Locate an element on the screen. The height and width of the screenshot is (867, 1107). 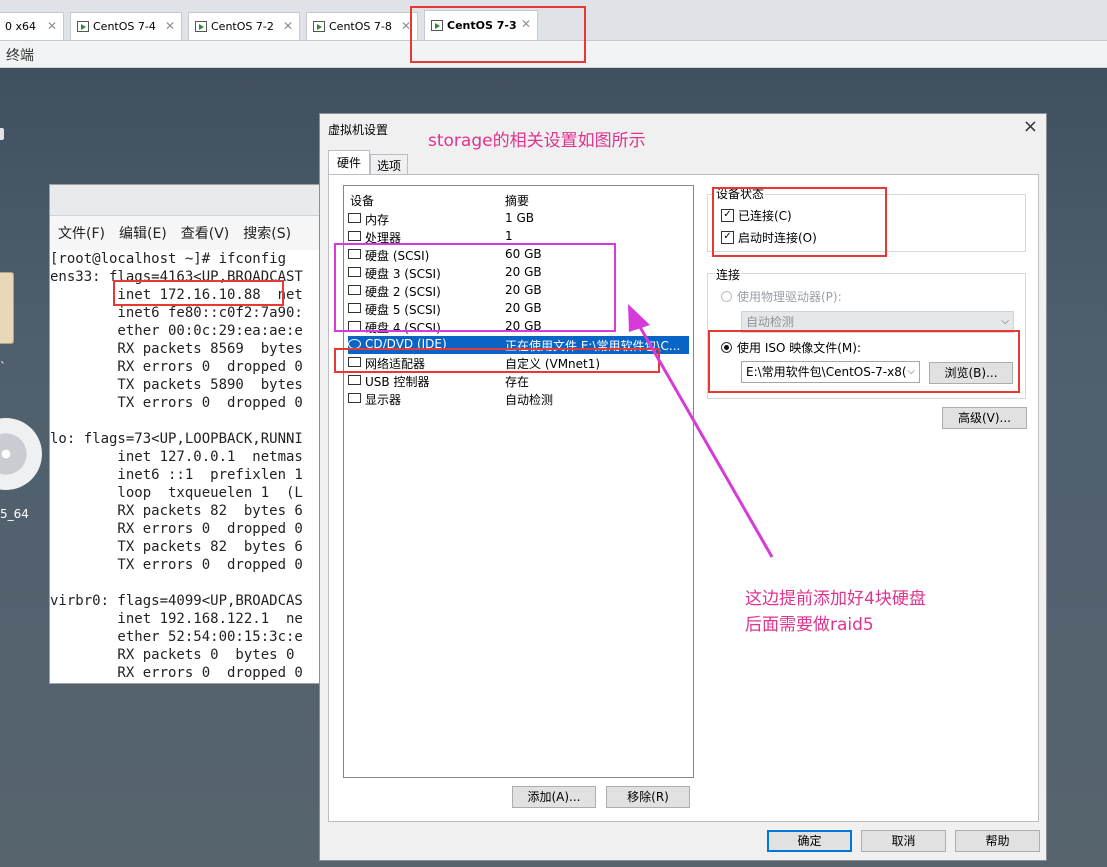
terminal-line: inet6 ::1 prefixlen 1 is located at coordinates (176, 475).